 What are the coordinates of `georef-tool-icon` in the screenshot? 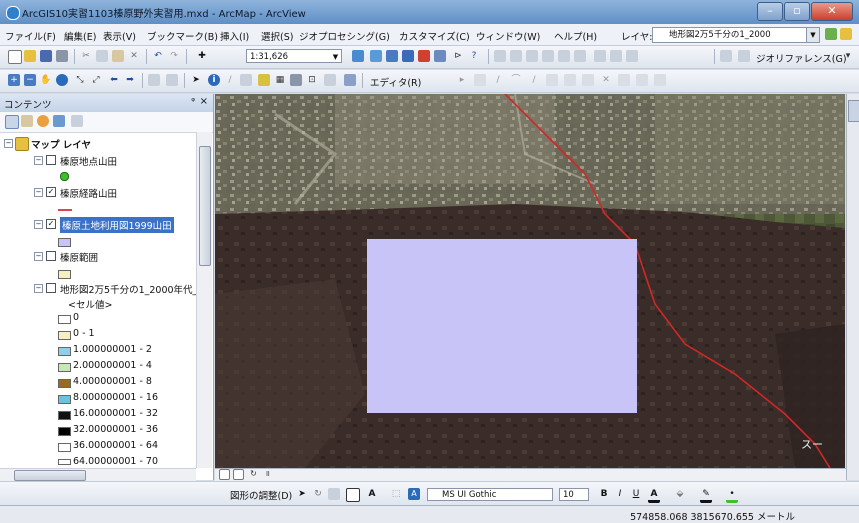 It's located at (831, 34).